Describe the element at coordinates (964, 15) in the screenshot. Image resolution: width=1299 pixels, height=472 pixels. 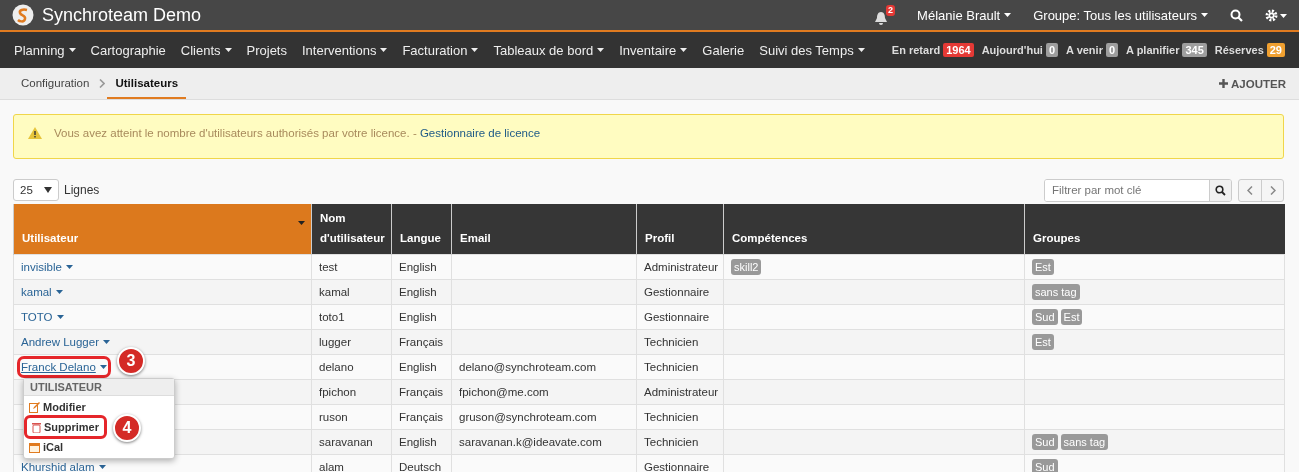
I see `user-menu: Mélanie Brault` at that location.